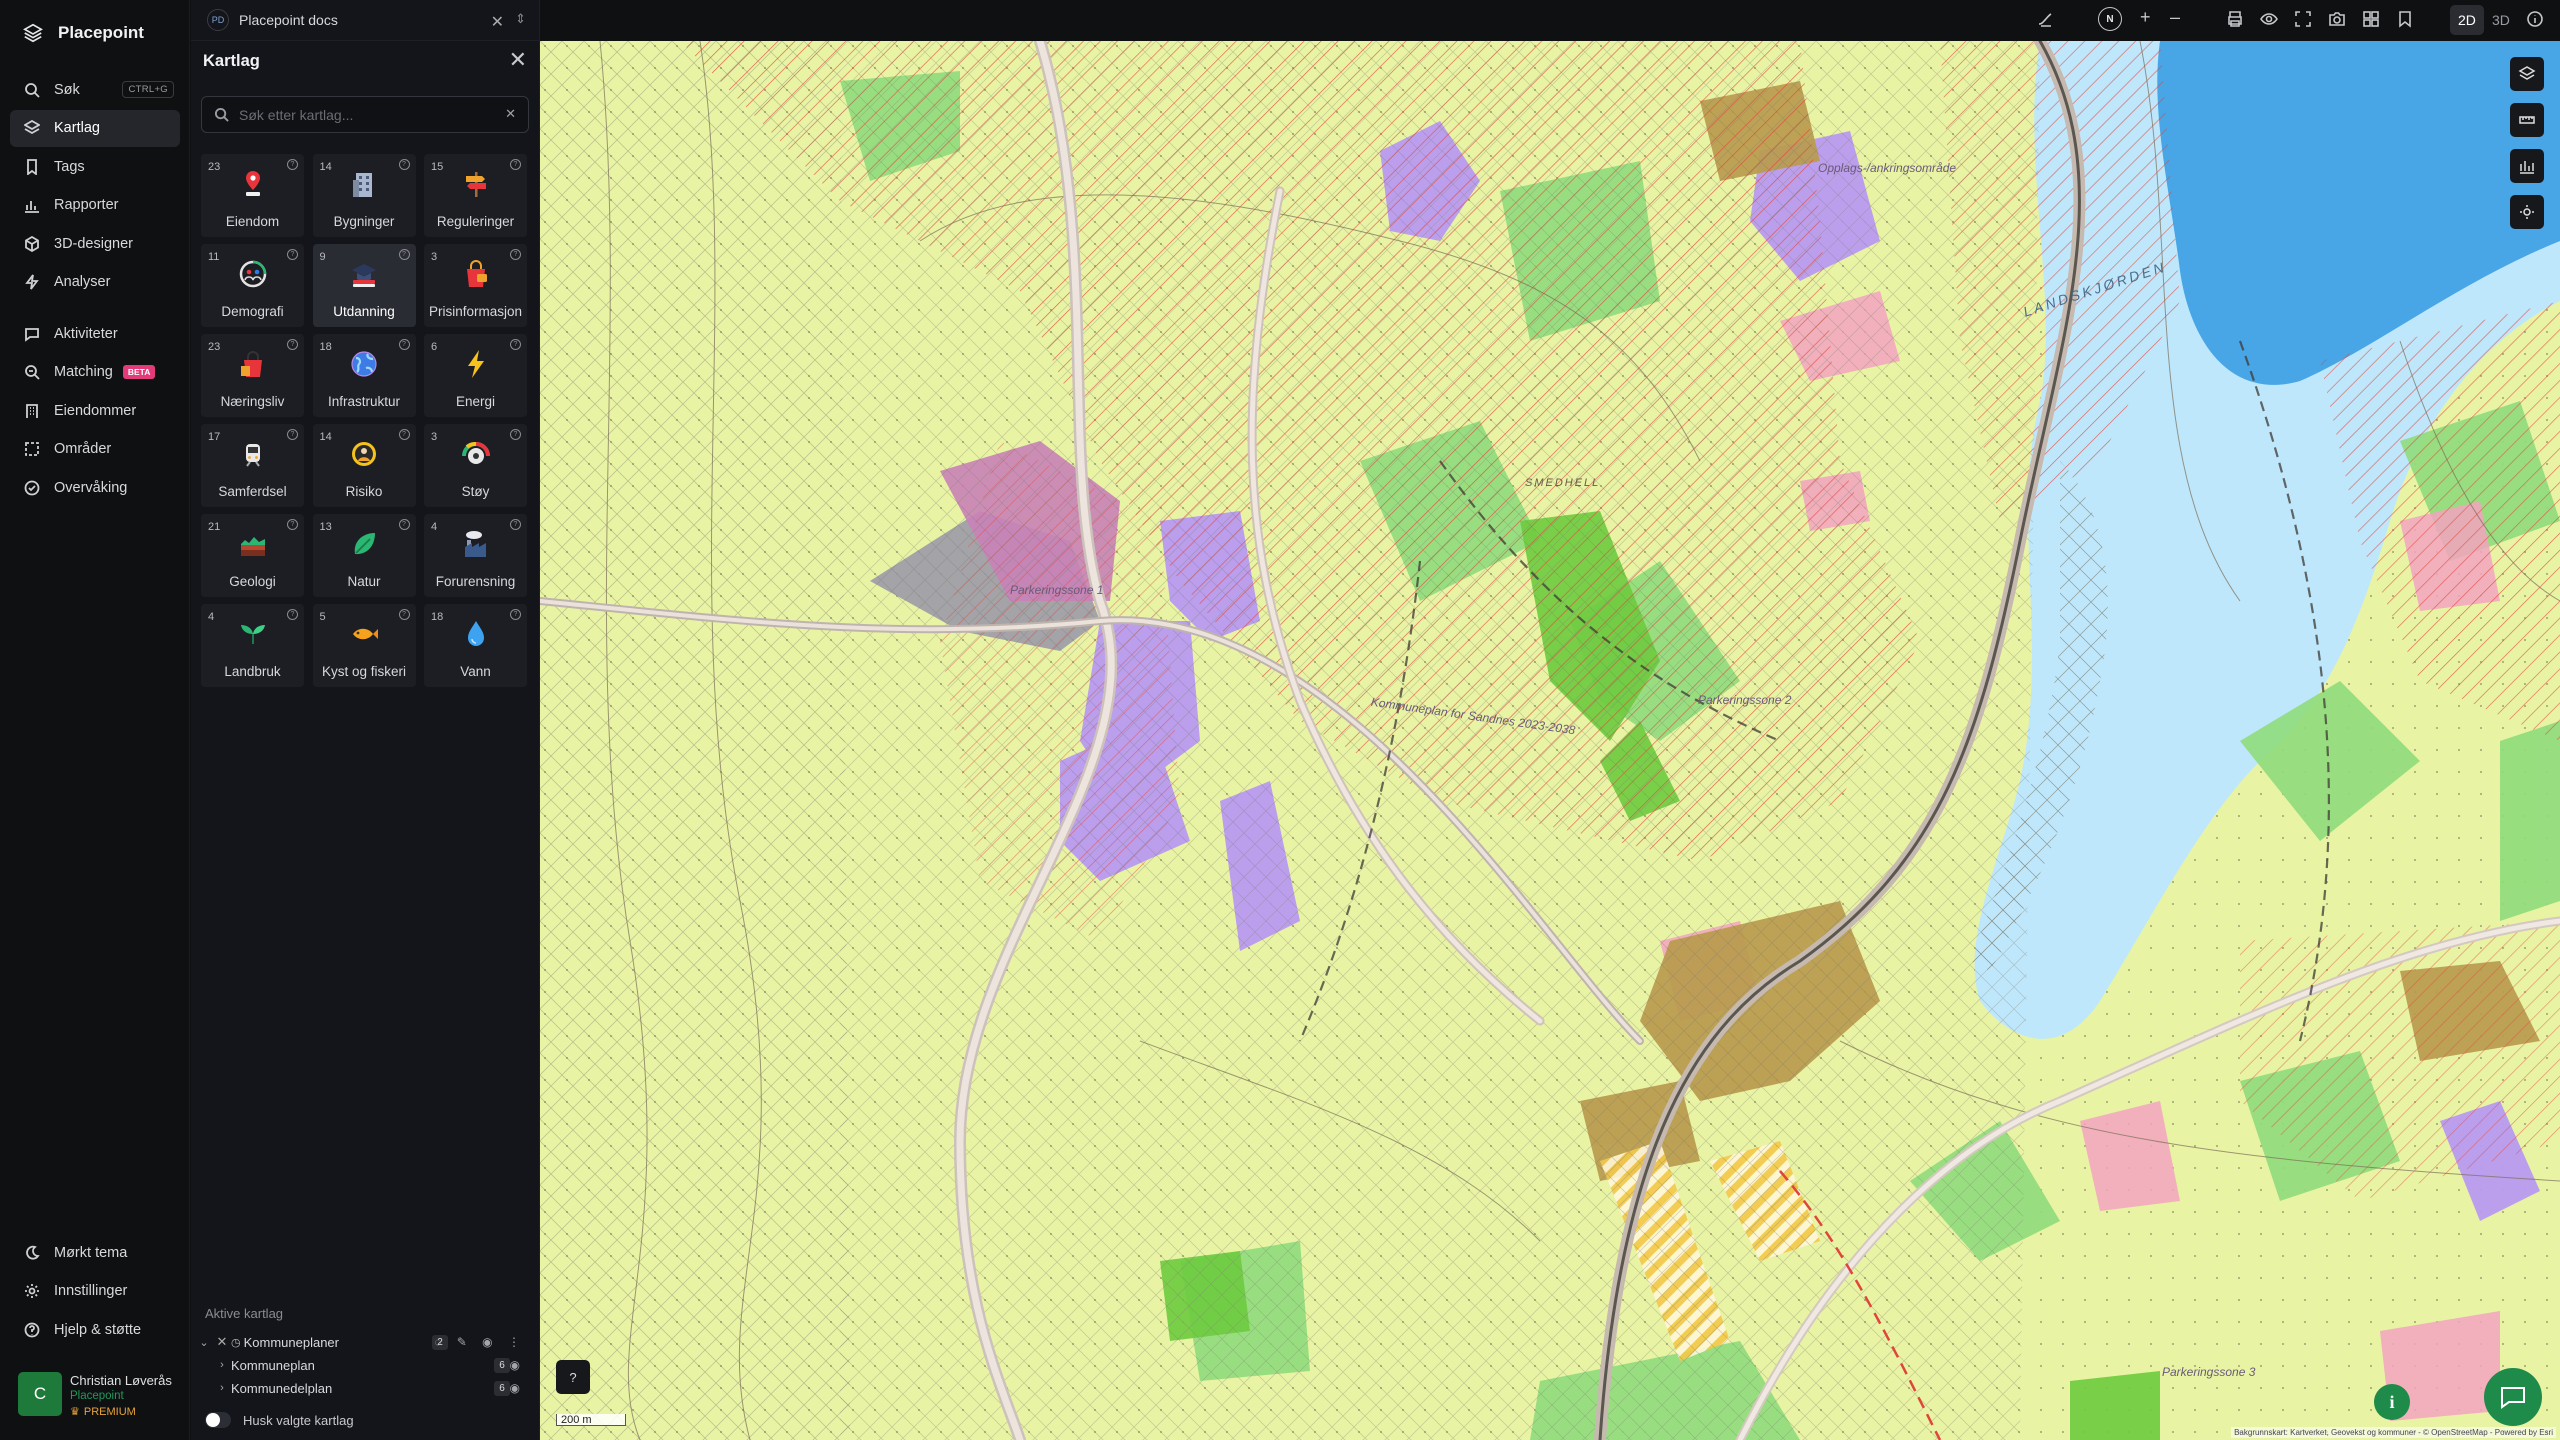 The height and width of the screenshot is (1440, 2560). What do you see at coordinates (364, 555) in the screenshot?
I see `category-tile-natur: 13? Natur` at bounding box center [364, 555].